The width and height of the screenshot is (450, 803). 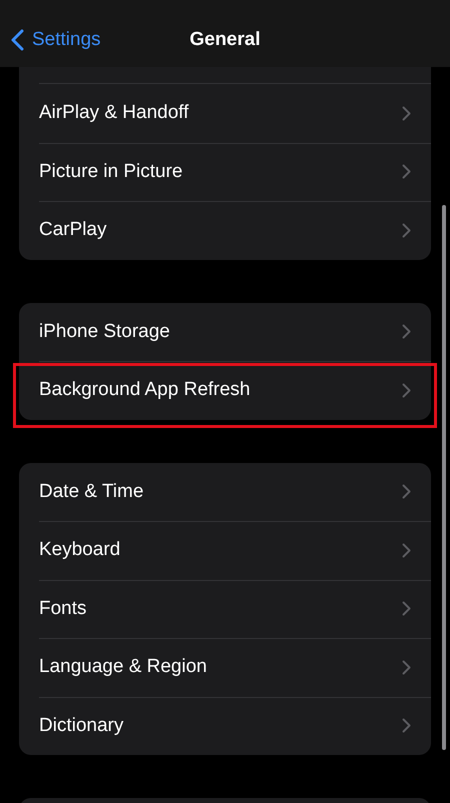 What do you see at coordinates (56, 40) in the screenshot?
I see `back-button: Settings` at bounding box center [56, 40].